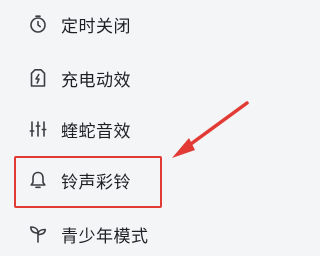 This screenshot has width=320, height=256. I want to click on menu-item-label: 充电动效, so click(96, 80).